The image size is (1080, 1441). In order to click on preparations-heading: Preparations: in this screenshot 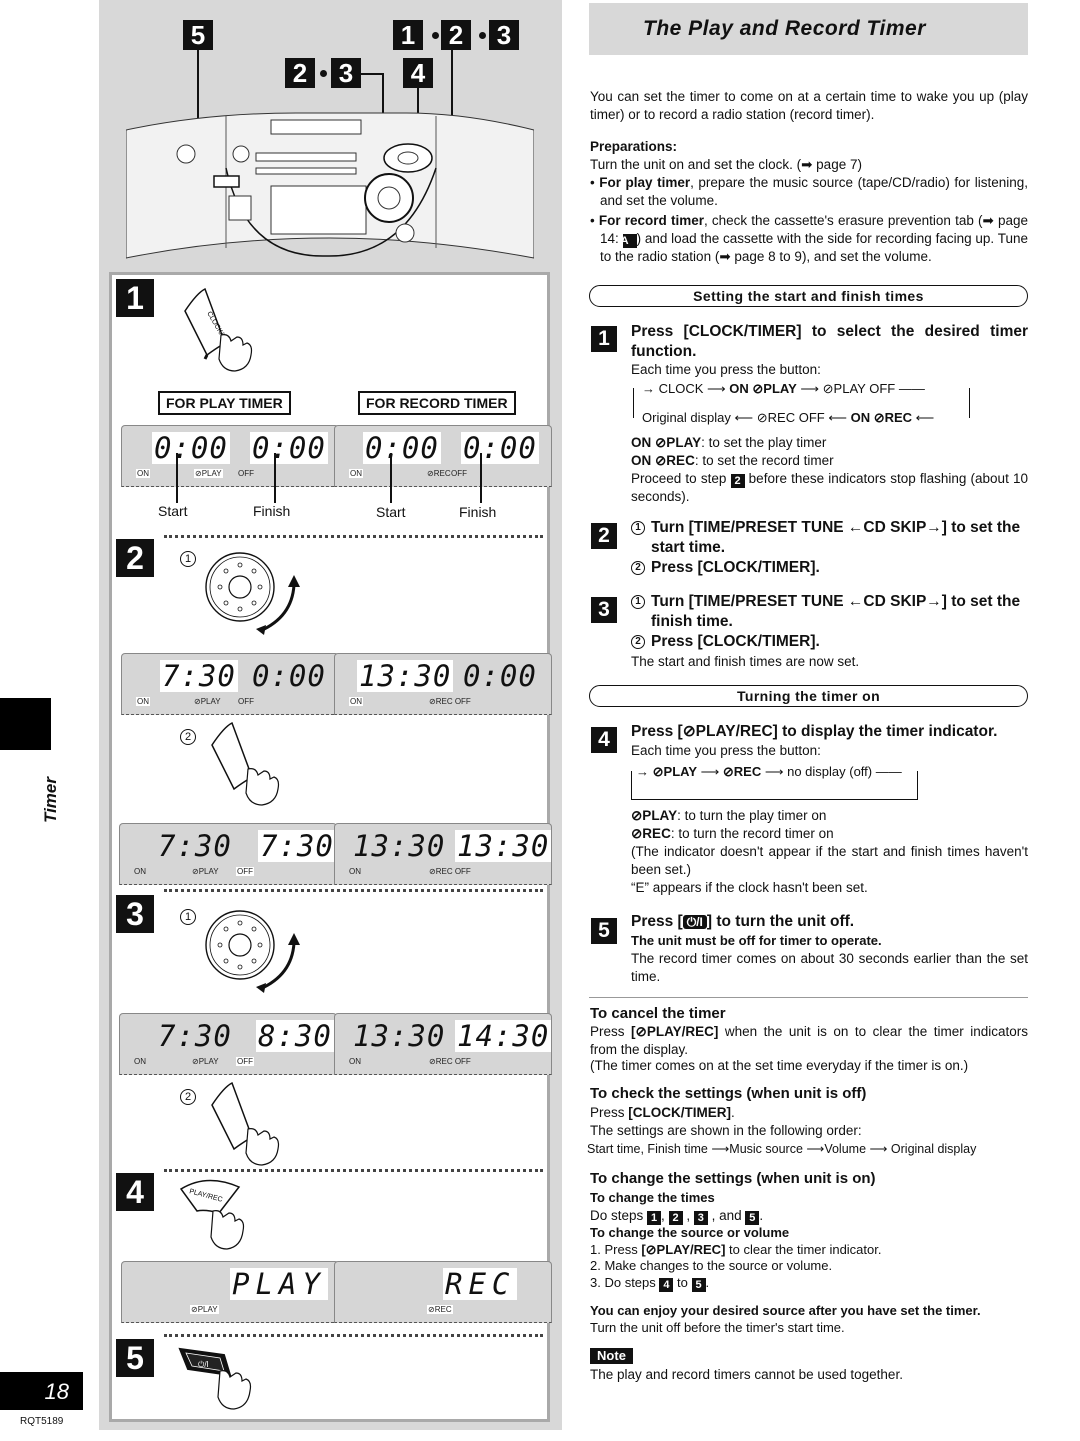, I will do `click(809, 147)`.